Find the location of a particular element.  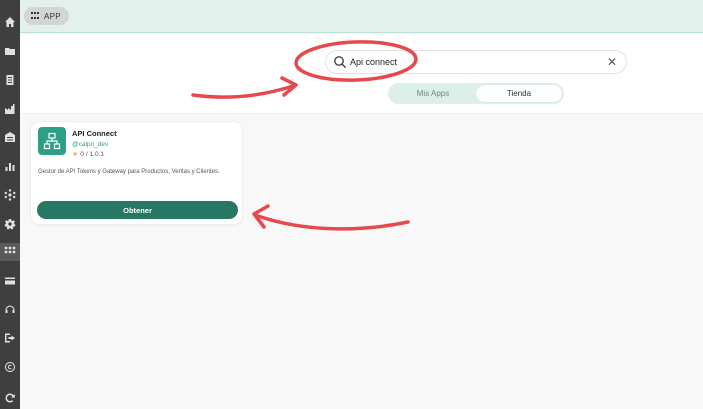

factory-icon is located at coordinates (10, 109).